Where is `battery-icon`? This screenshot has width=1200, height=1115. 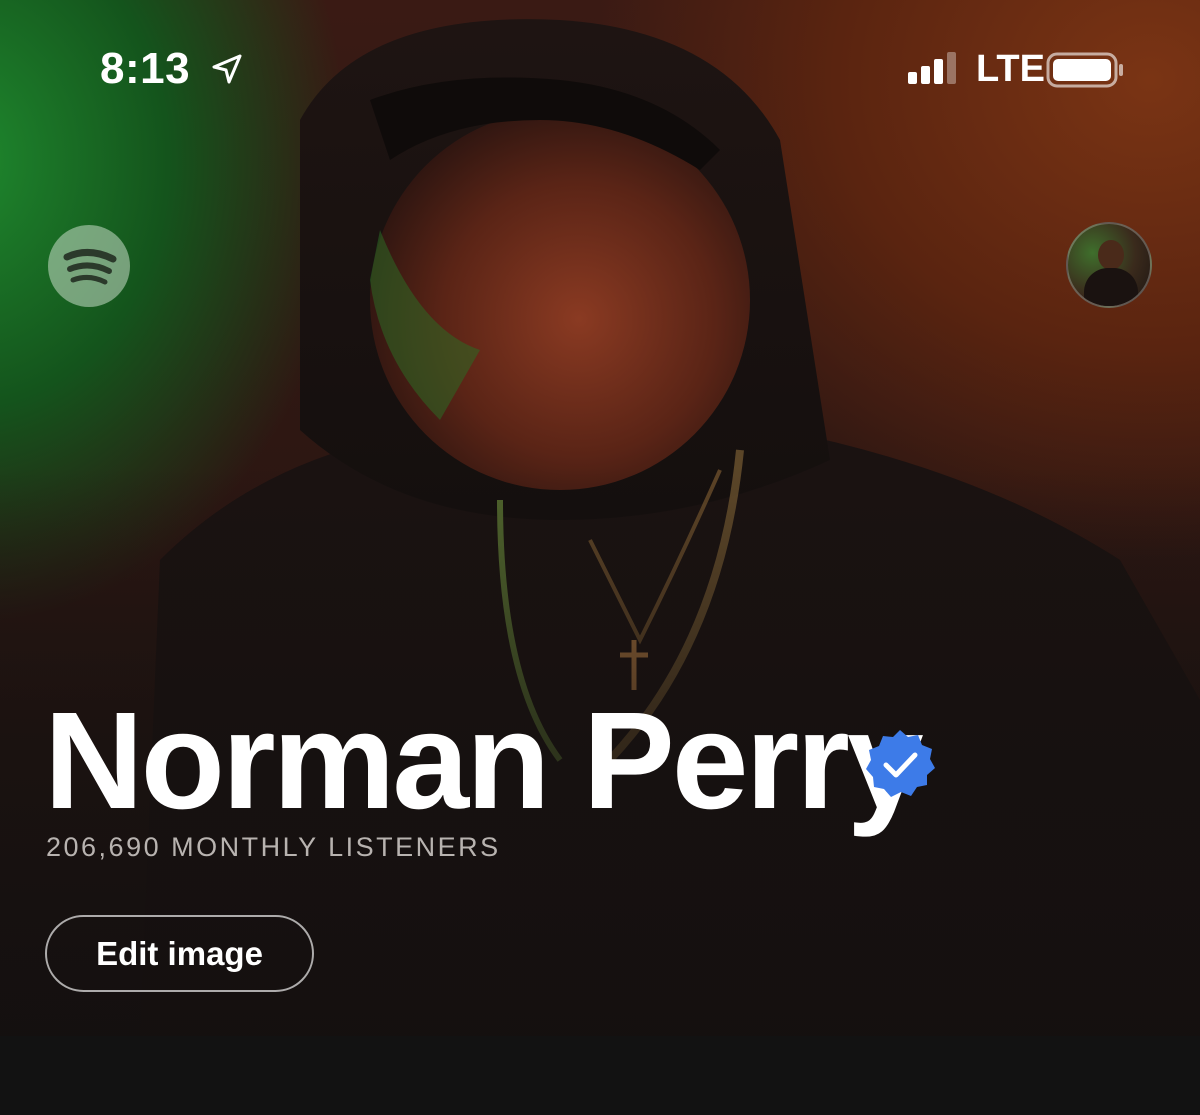
battery-icon is located at coordinates (1084, 70).